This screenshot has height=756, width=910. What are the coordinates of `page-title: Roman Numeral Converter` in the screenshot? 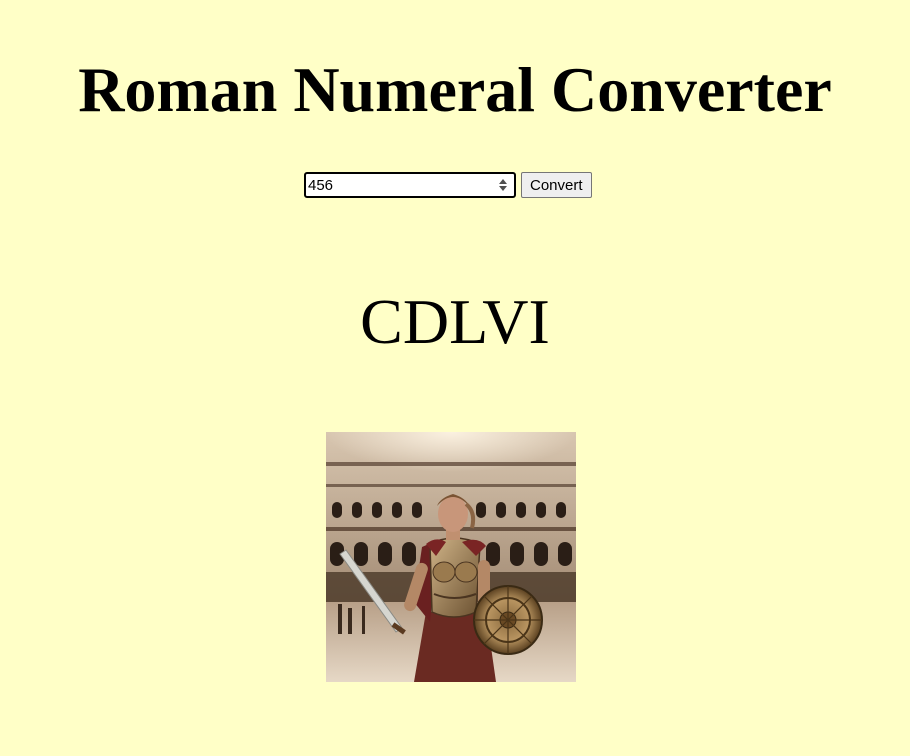 It's located at (455, 89).